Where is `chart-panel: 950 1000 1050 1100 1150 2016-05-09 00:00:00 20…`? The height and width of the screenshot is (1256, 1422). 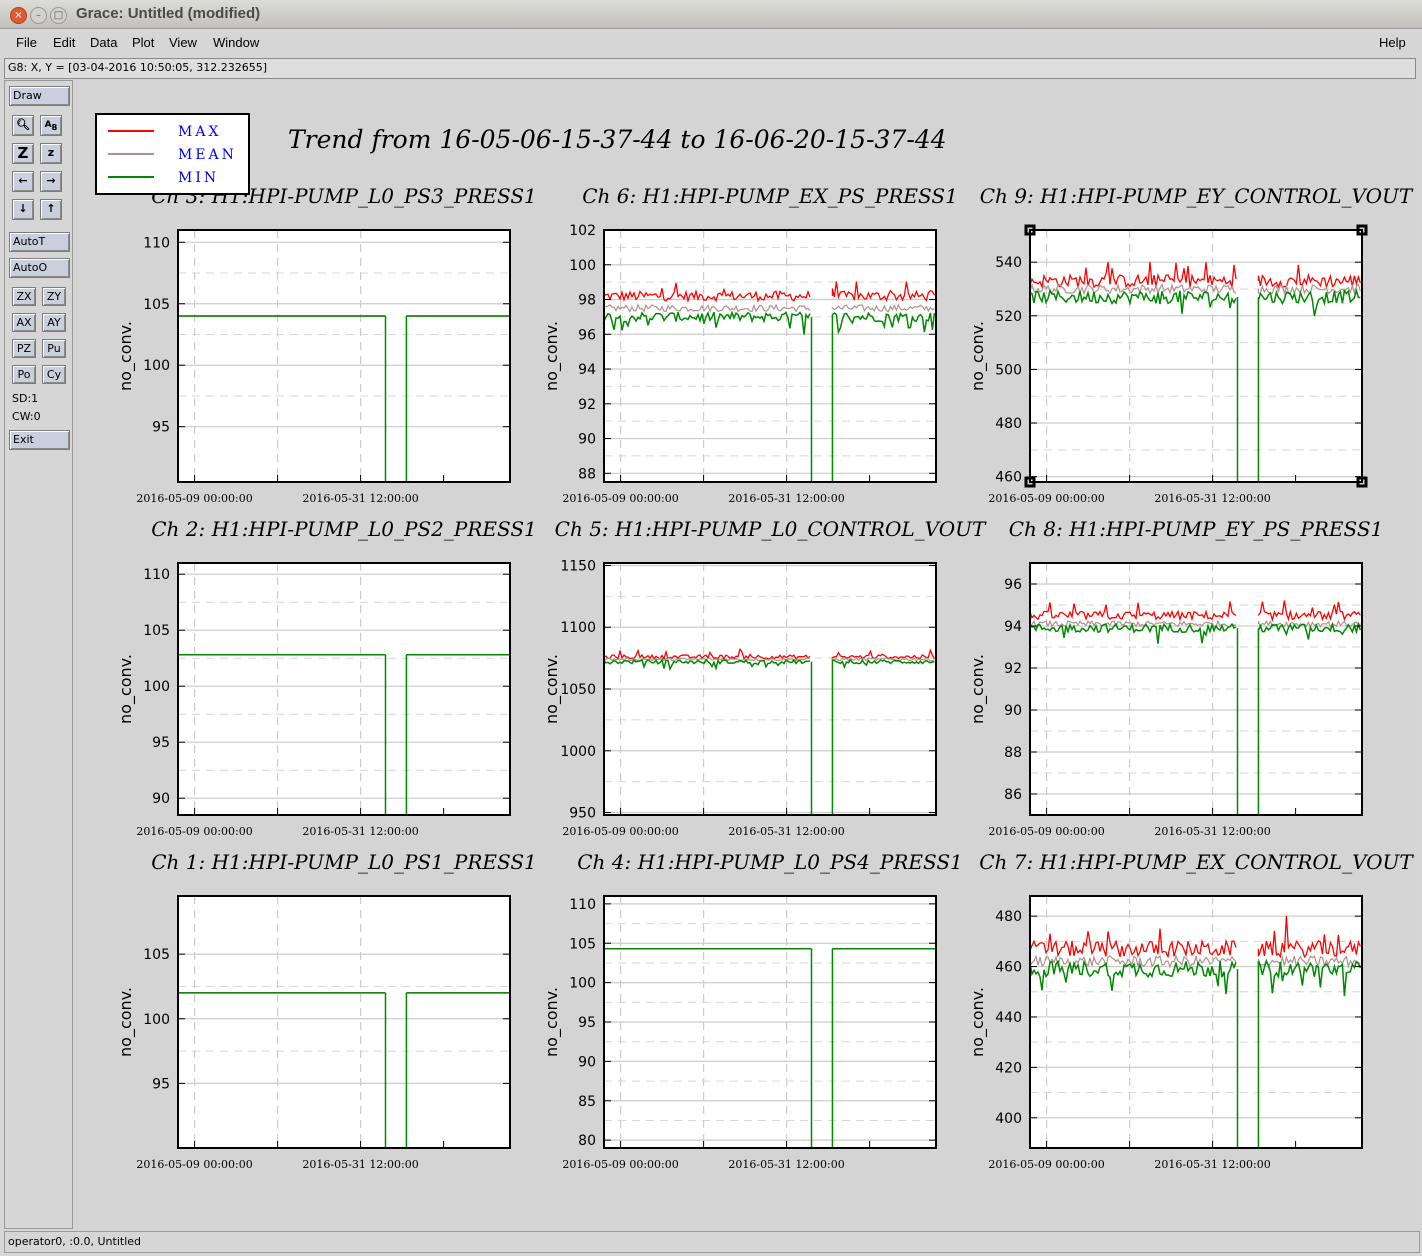
chart-panel: 950 1000 1050 1100 1150 2016-05-09 00:00:00 20… is located at coordinates (764, 677).